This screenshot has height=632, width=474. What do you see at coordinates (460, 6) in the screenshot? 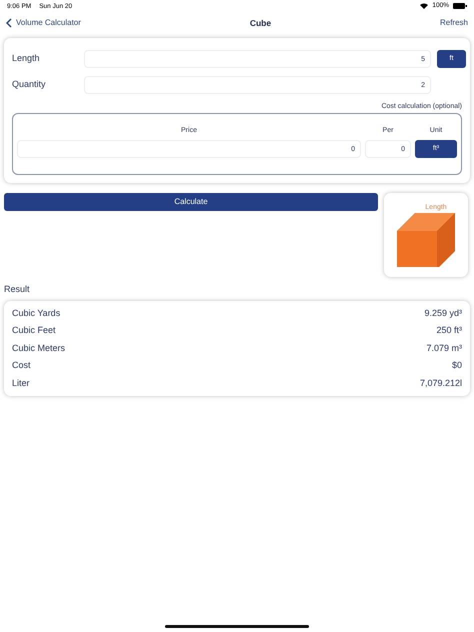
I see `battery-icon` at bounding box center [460, 6].